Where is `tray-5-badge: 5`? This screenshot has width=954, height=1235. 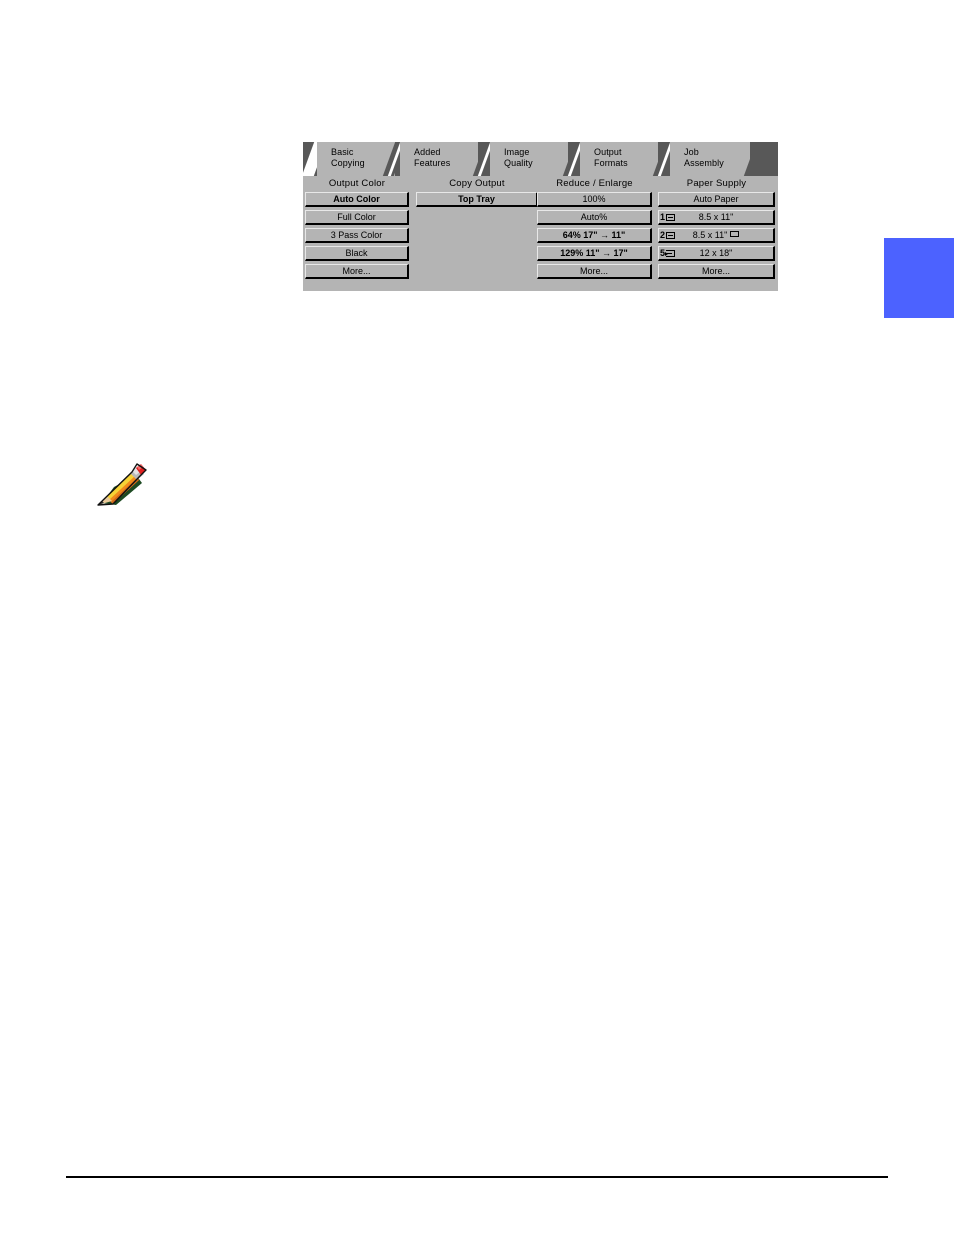 tray-5-badge: 5 is located at coordinates (668, 253).